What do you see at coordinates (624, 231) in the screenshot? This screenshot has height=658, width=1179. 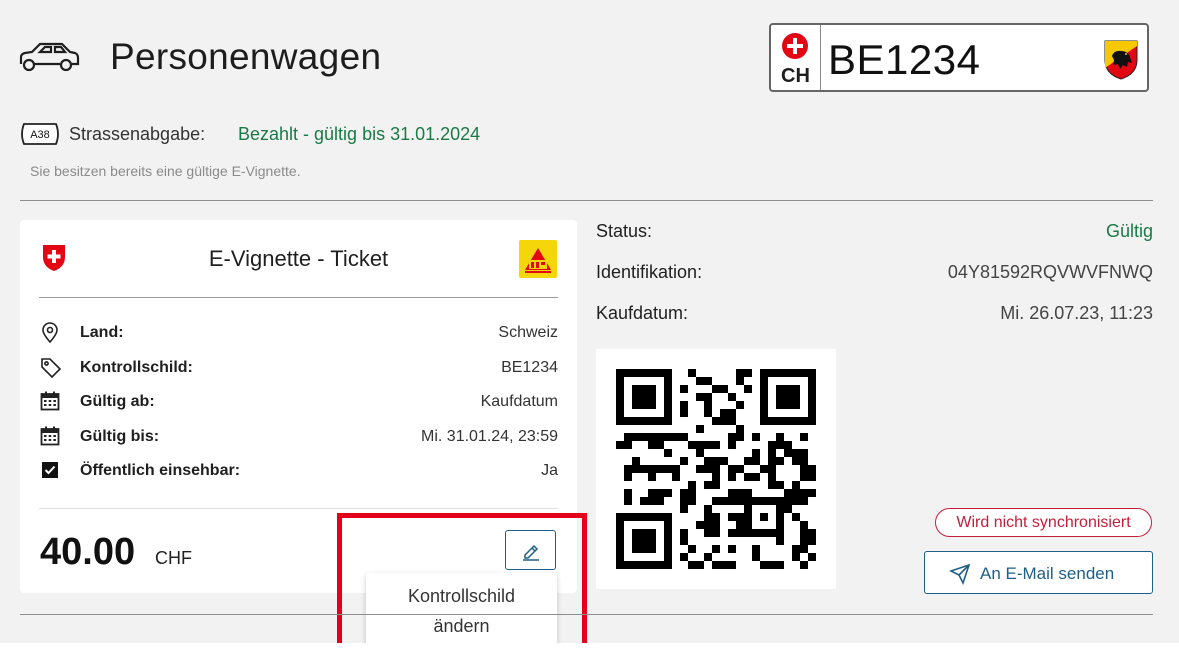 I see `status-label: Status:` at bounding box center [624, 231].